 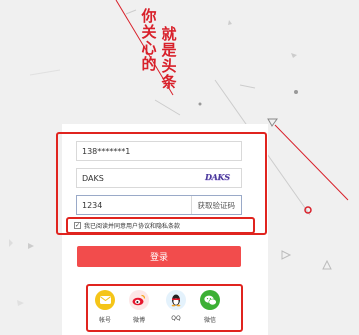 I want to click on slogan-left-column: 你 关 心 的, so click(x=149, y=40).